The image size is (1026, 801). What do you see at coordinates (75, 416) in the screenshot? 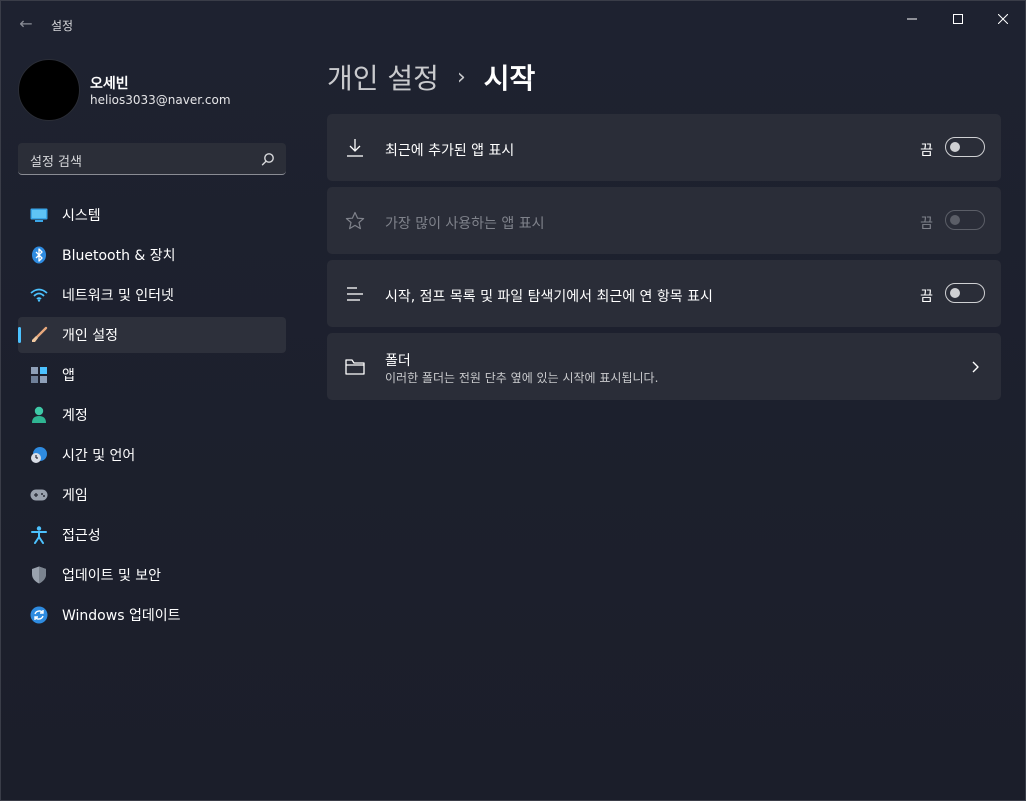
I see `sidebar-item-label: 계정` at bounding box center [75, 416].